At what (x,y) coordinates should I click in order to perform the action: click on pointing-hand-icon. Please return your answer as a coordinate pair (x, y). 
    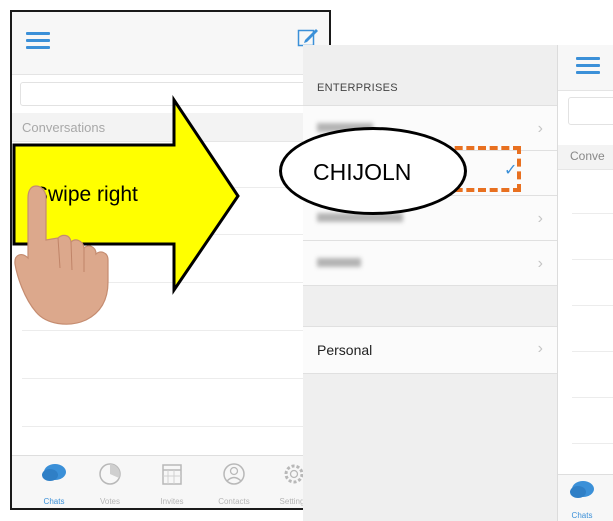
    Looking at the image, I should click on (61, 255).